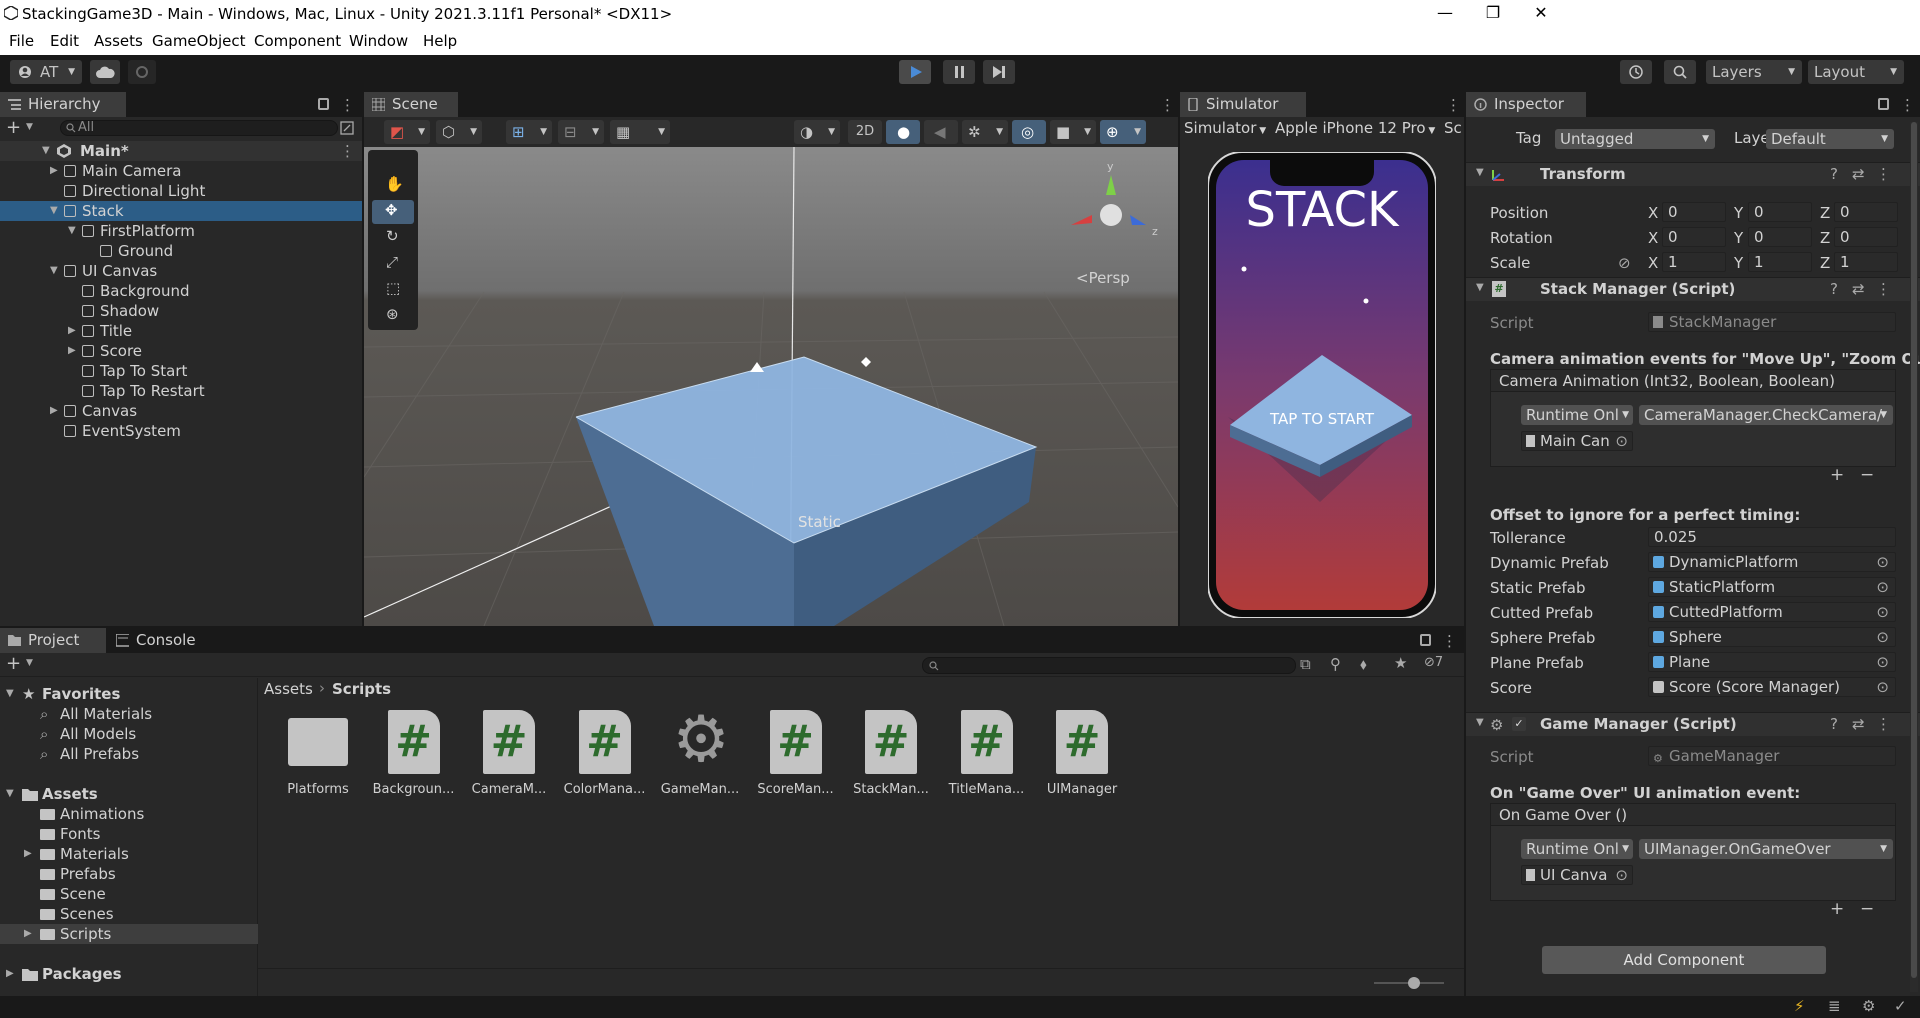 Image resolution: width=1920 pixels, height=1018 pixels. What do you see at coordinates (378, 41) in the screenshot?
I see `menu-window: Window` at bounding box center [378, 41].